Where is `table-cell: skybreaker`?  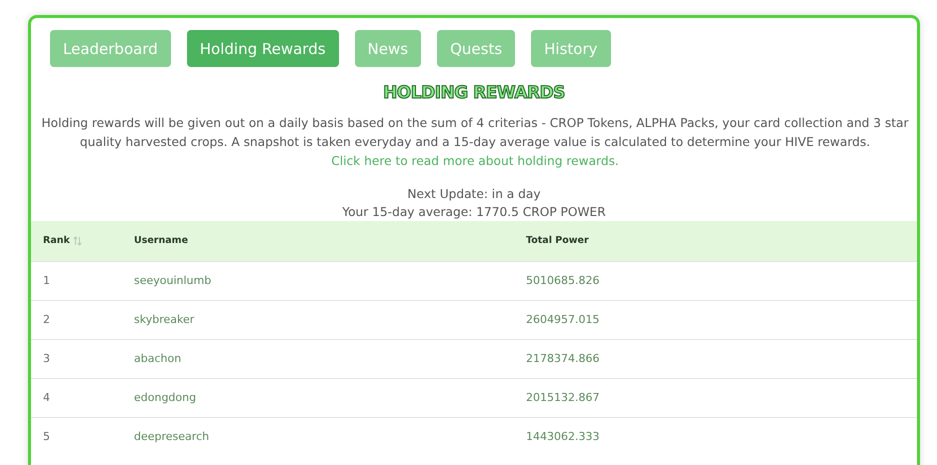
table-cell: skybreaker is located at coordinates (329, 319).